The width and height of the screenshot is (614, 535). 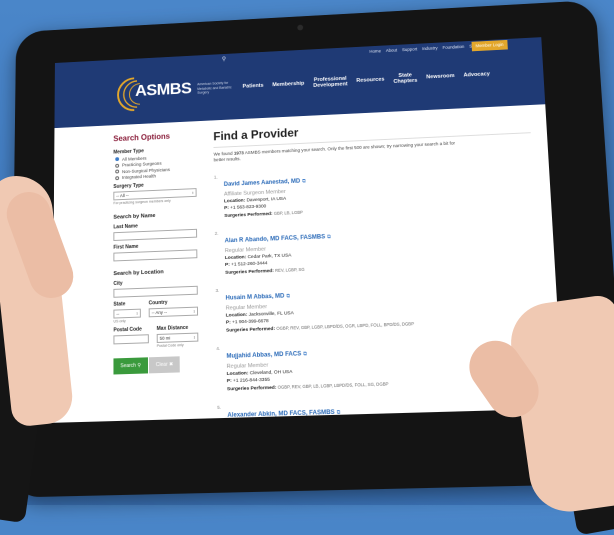 I want to click on result-number: 4., so click(x=218, y=348).